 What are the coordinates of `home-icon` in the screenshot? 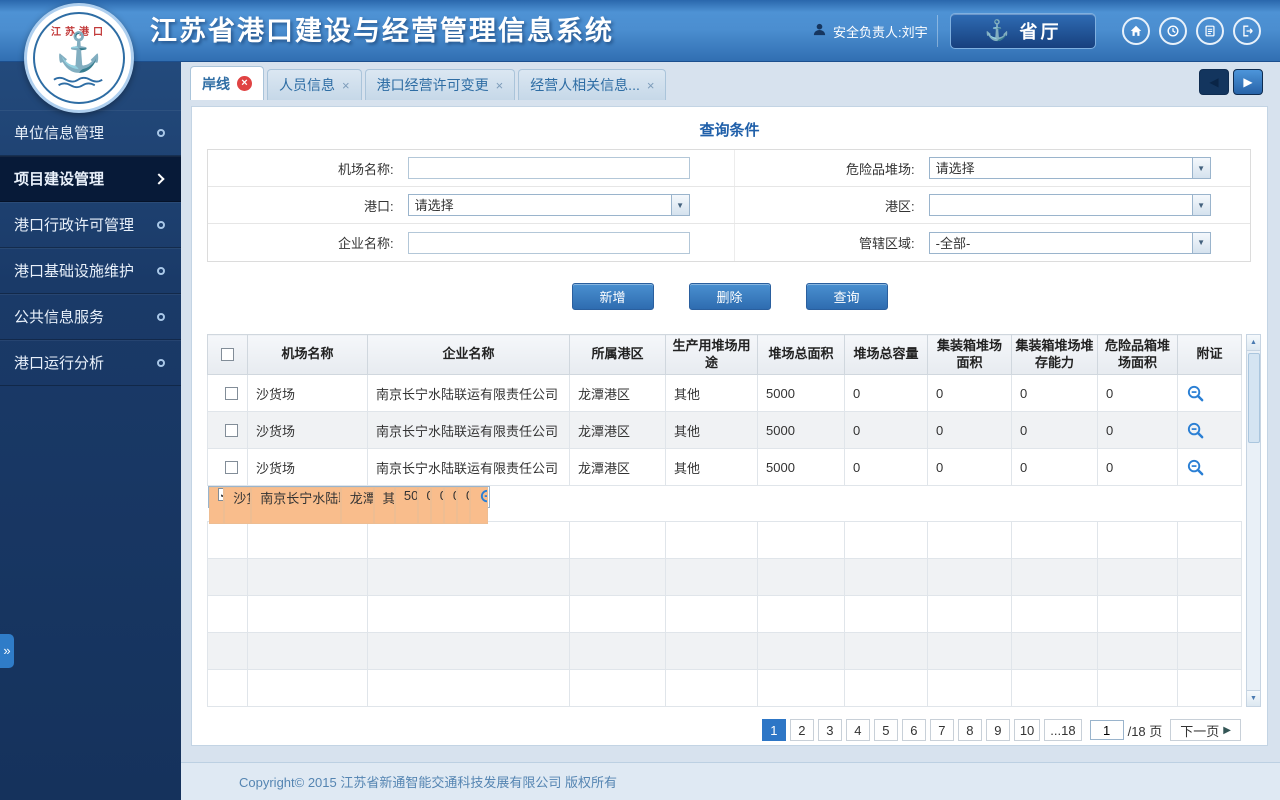 It's located at (1136, 31).